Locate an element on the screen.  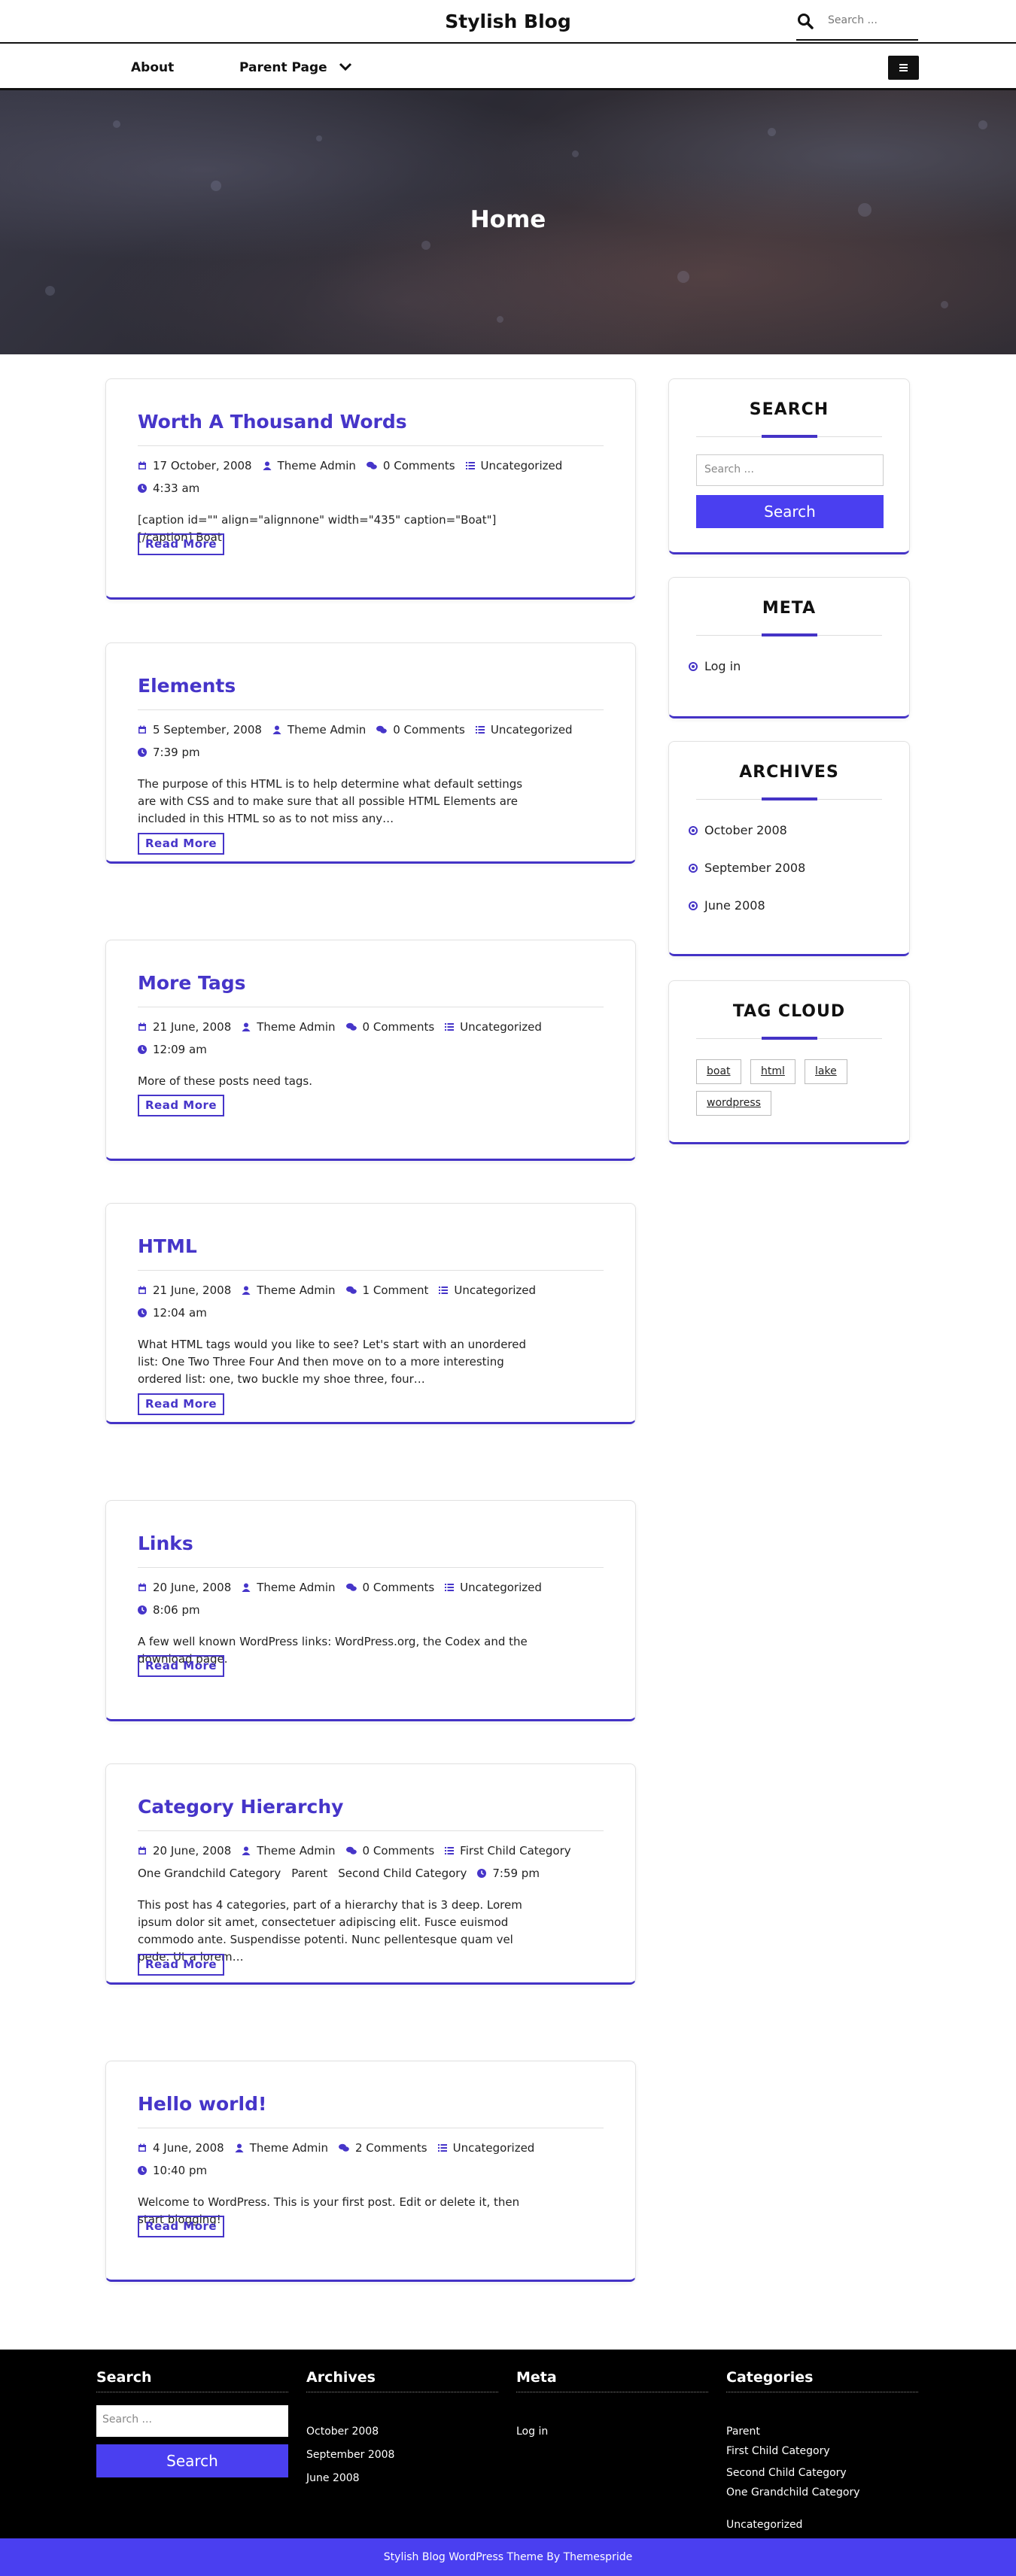
meta-link-login: Log in is located at coordinates (722, 666).